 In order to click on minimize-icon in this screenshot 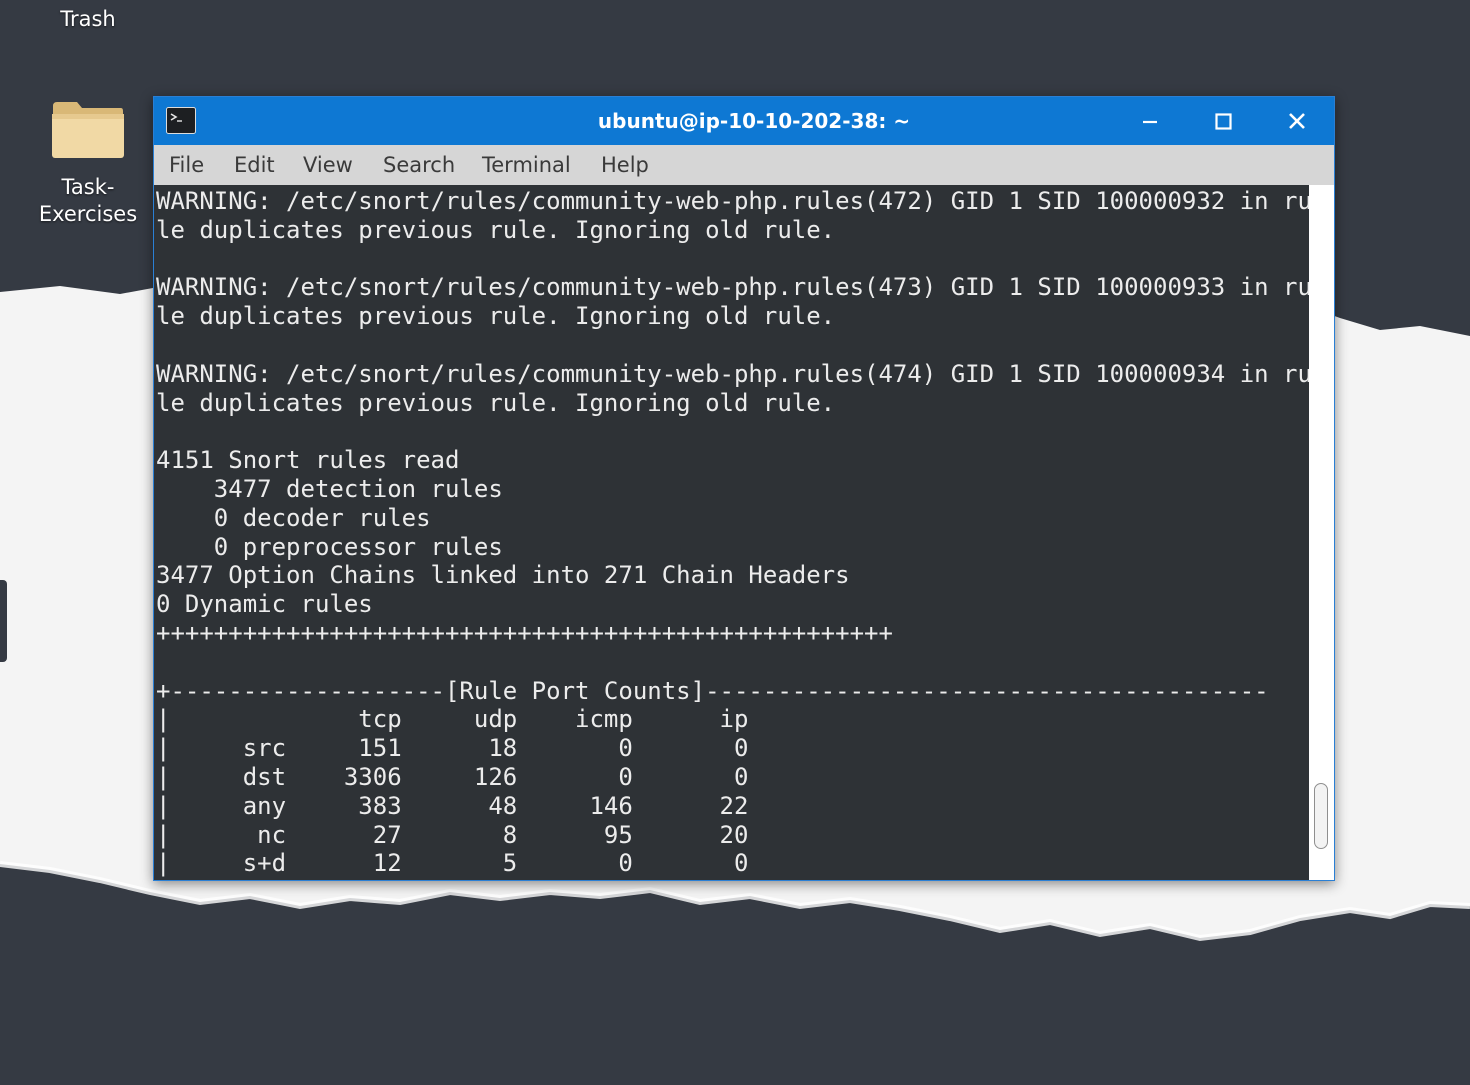, I will do `click(1150, 122)`.